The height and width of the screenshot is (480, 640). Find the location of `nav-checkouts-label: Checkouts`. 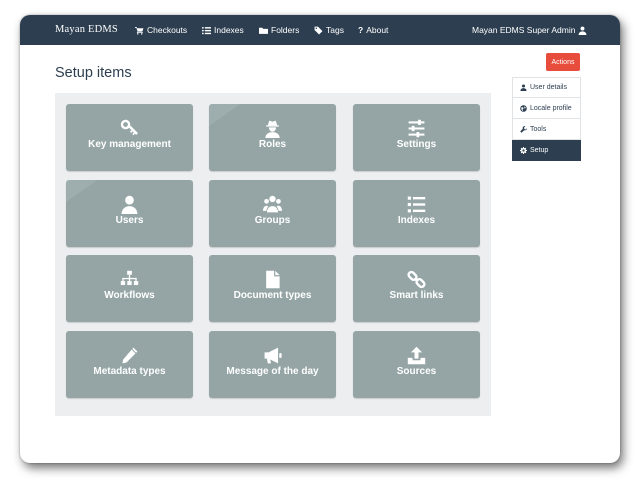

nav-checkouts-label: Checkouts is located at coordinates (167, 30).